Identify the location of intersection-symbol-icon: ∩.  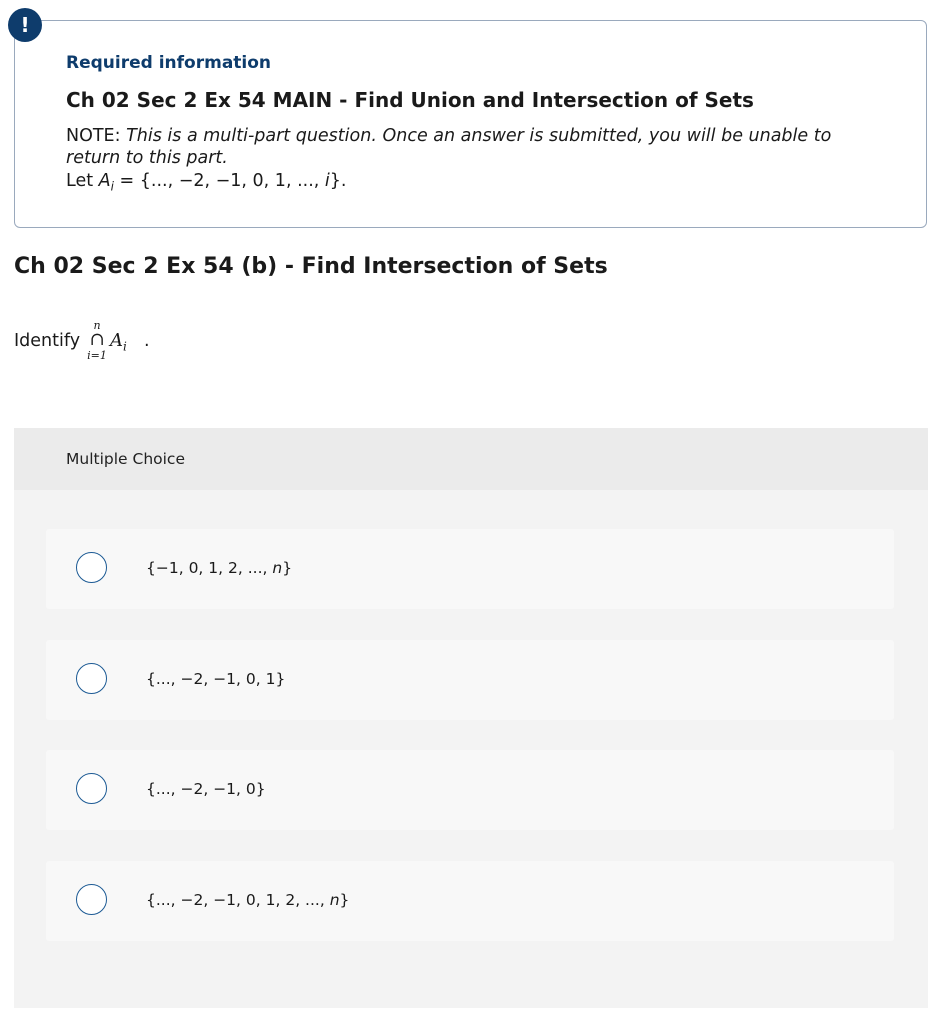
(97, 339).